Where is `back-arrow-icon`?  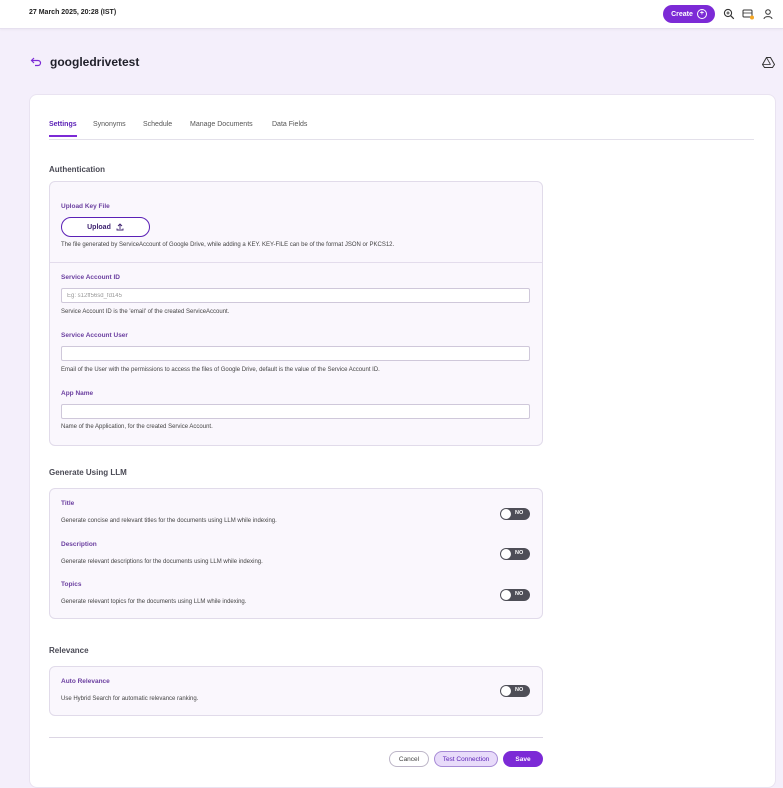
back-arrow-icon is located at coordinates (36, 62).